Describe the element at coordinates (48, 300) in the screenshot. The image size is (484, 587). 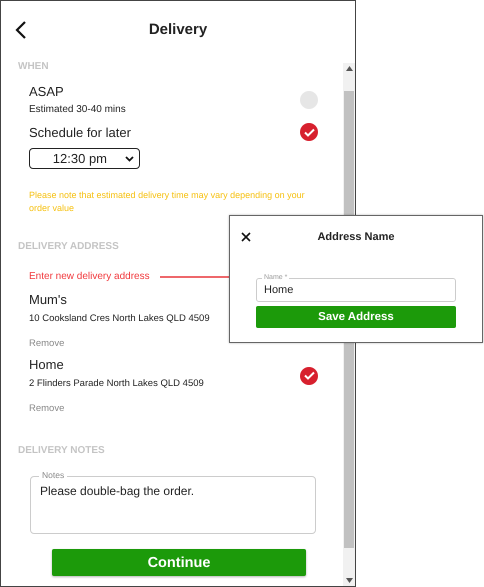
I see `address-name: Mum's` at that location.